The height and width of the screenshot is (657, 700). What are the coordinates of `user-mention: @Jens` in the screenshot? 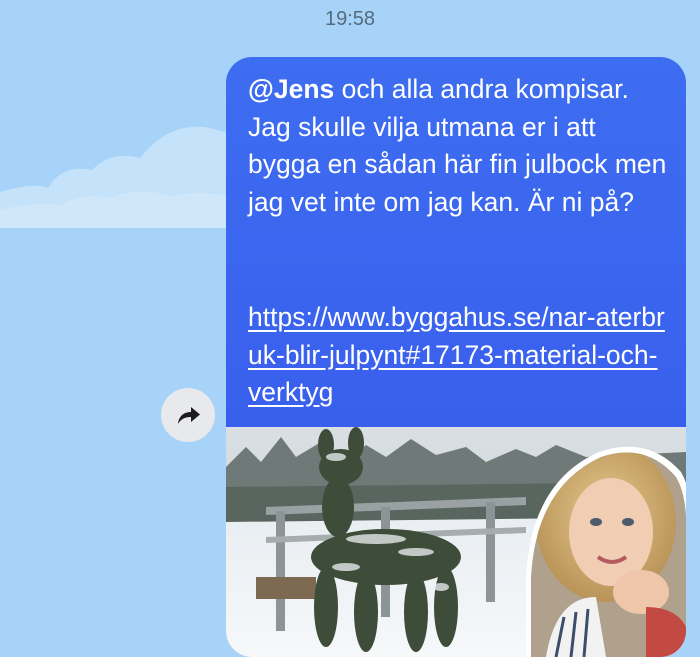 It's located at (291, 89).